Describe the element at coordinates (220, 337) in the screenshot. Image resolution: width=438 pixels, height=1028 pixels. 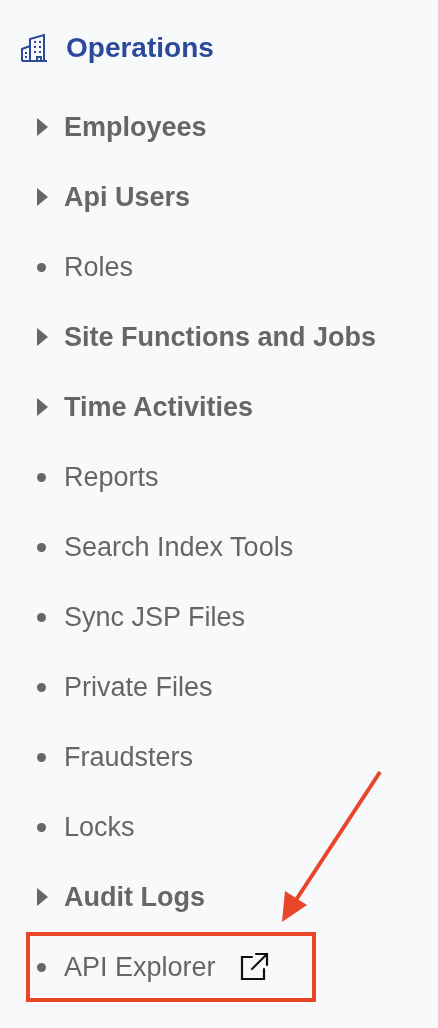
I see `menu-group: Site Functions and Jobs` at that location.